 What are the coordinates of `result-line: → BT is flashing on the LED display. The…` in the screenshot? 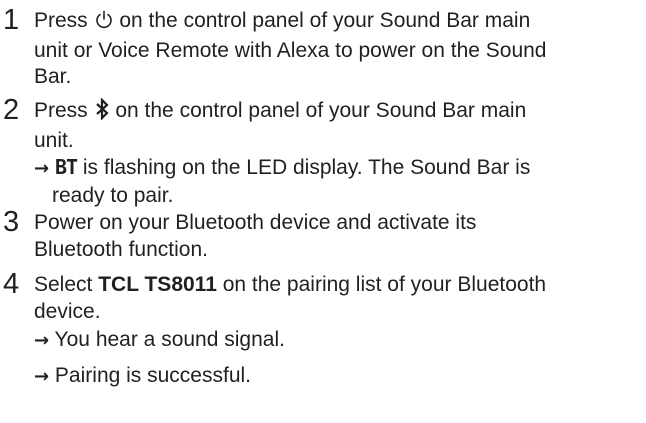 It's located at (282, 167).